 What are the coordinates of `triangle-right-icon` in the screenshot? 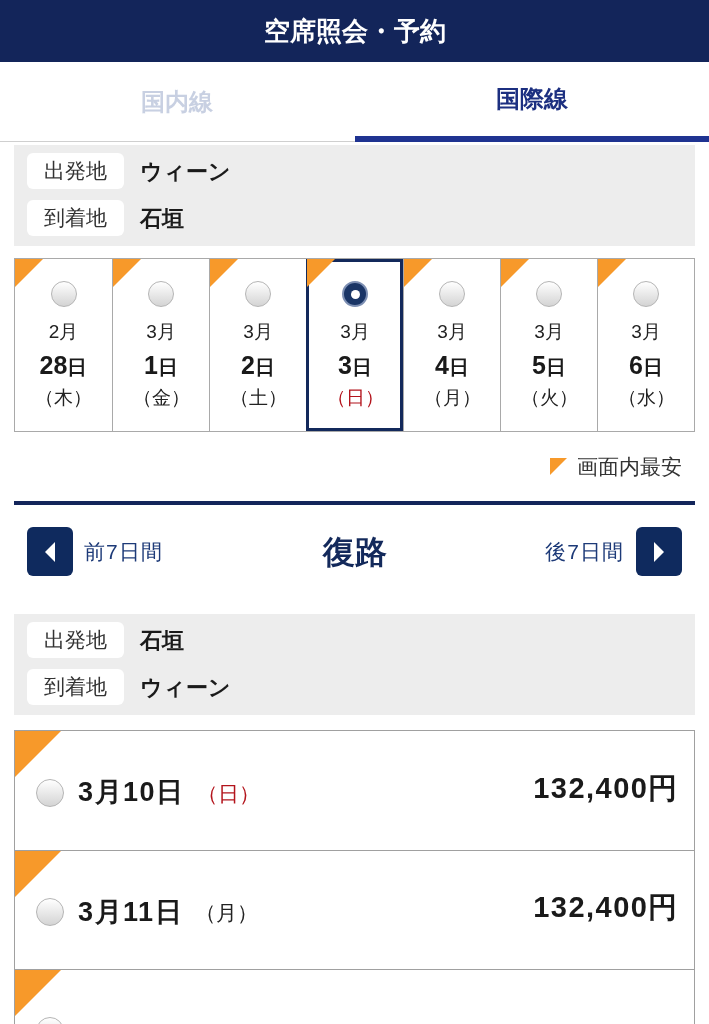 It's located at (659, 551).